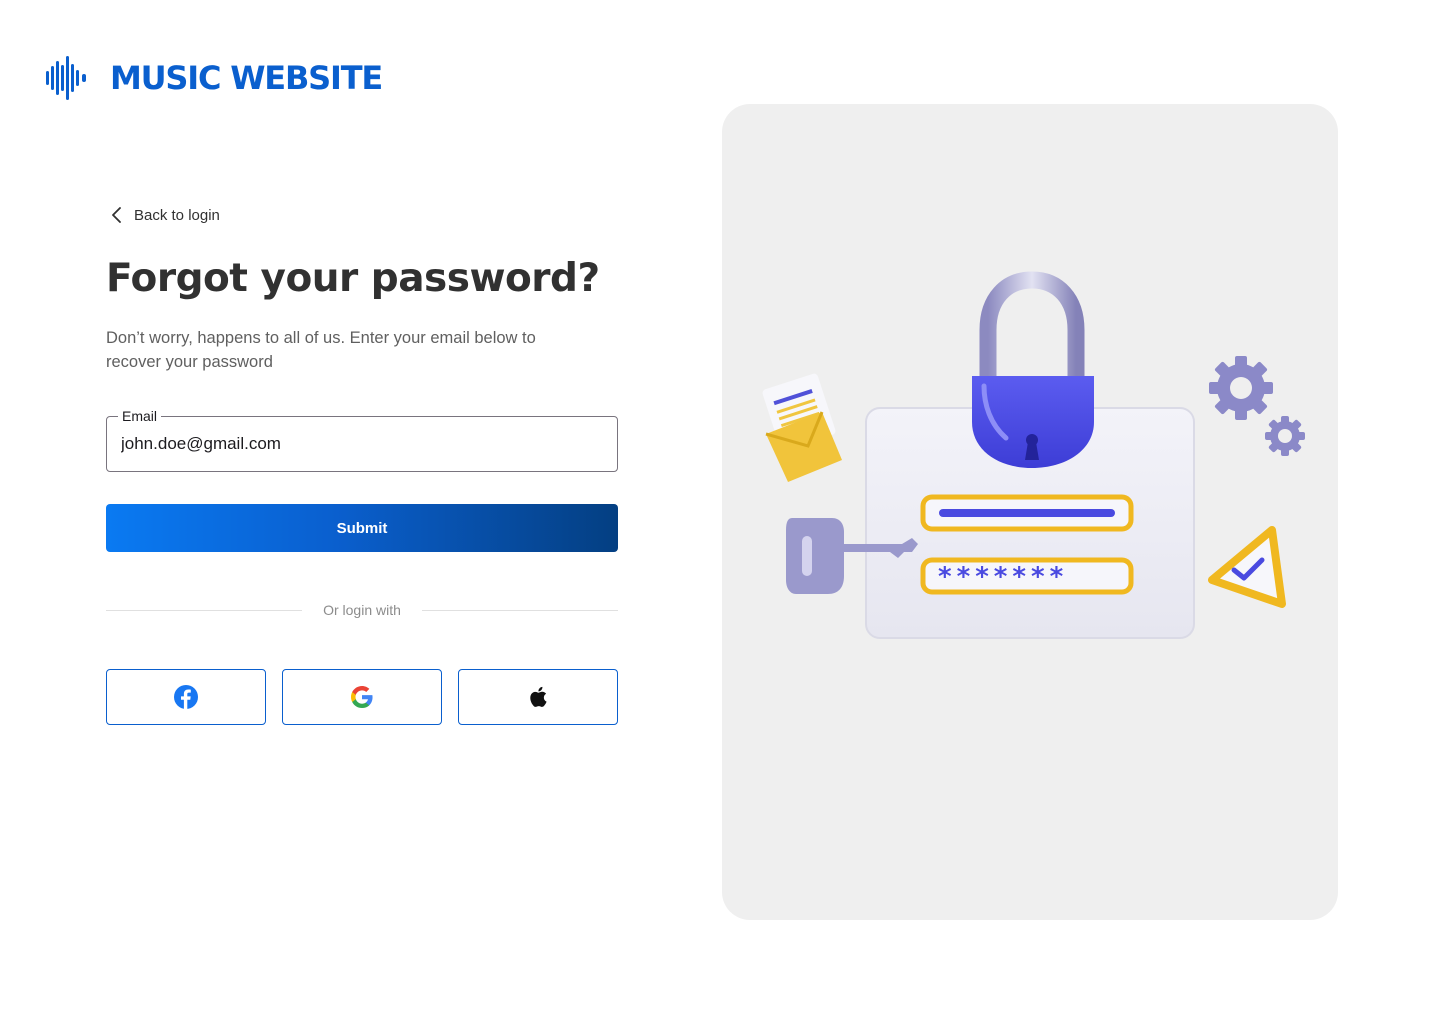 Image resolution: width=1440 pixels, height=1024 pixels. Describe the element at coordinates (362, 215) in the screenshot. I see `back-to-login-link: Back to login` at that location.